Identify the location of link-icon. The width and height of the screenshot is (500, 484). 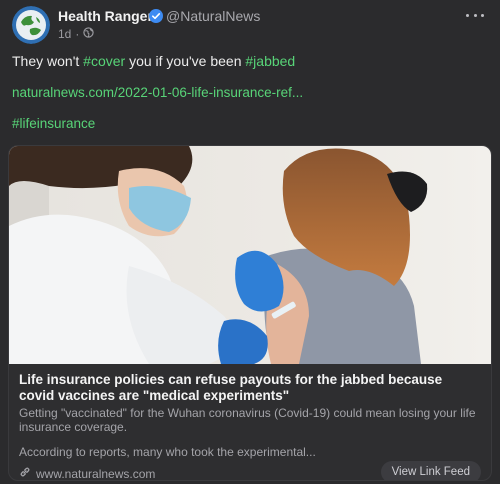
(25, 473).